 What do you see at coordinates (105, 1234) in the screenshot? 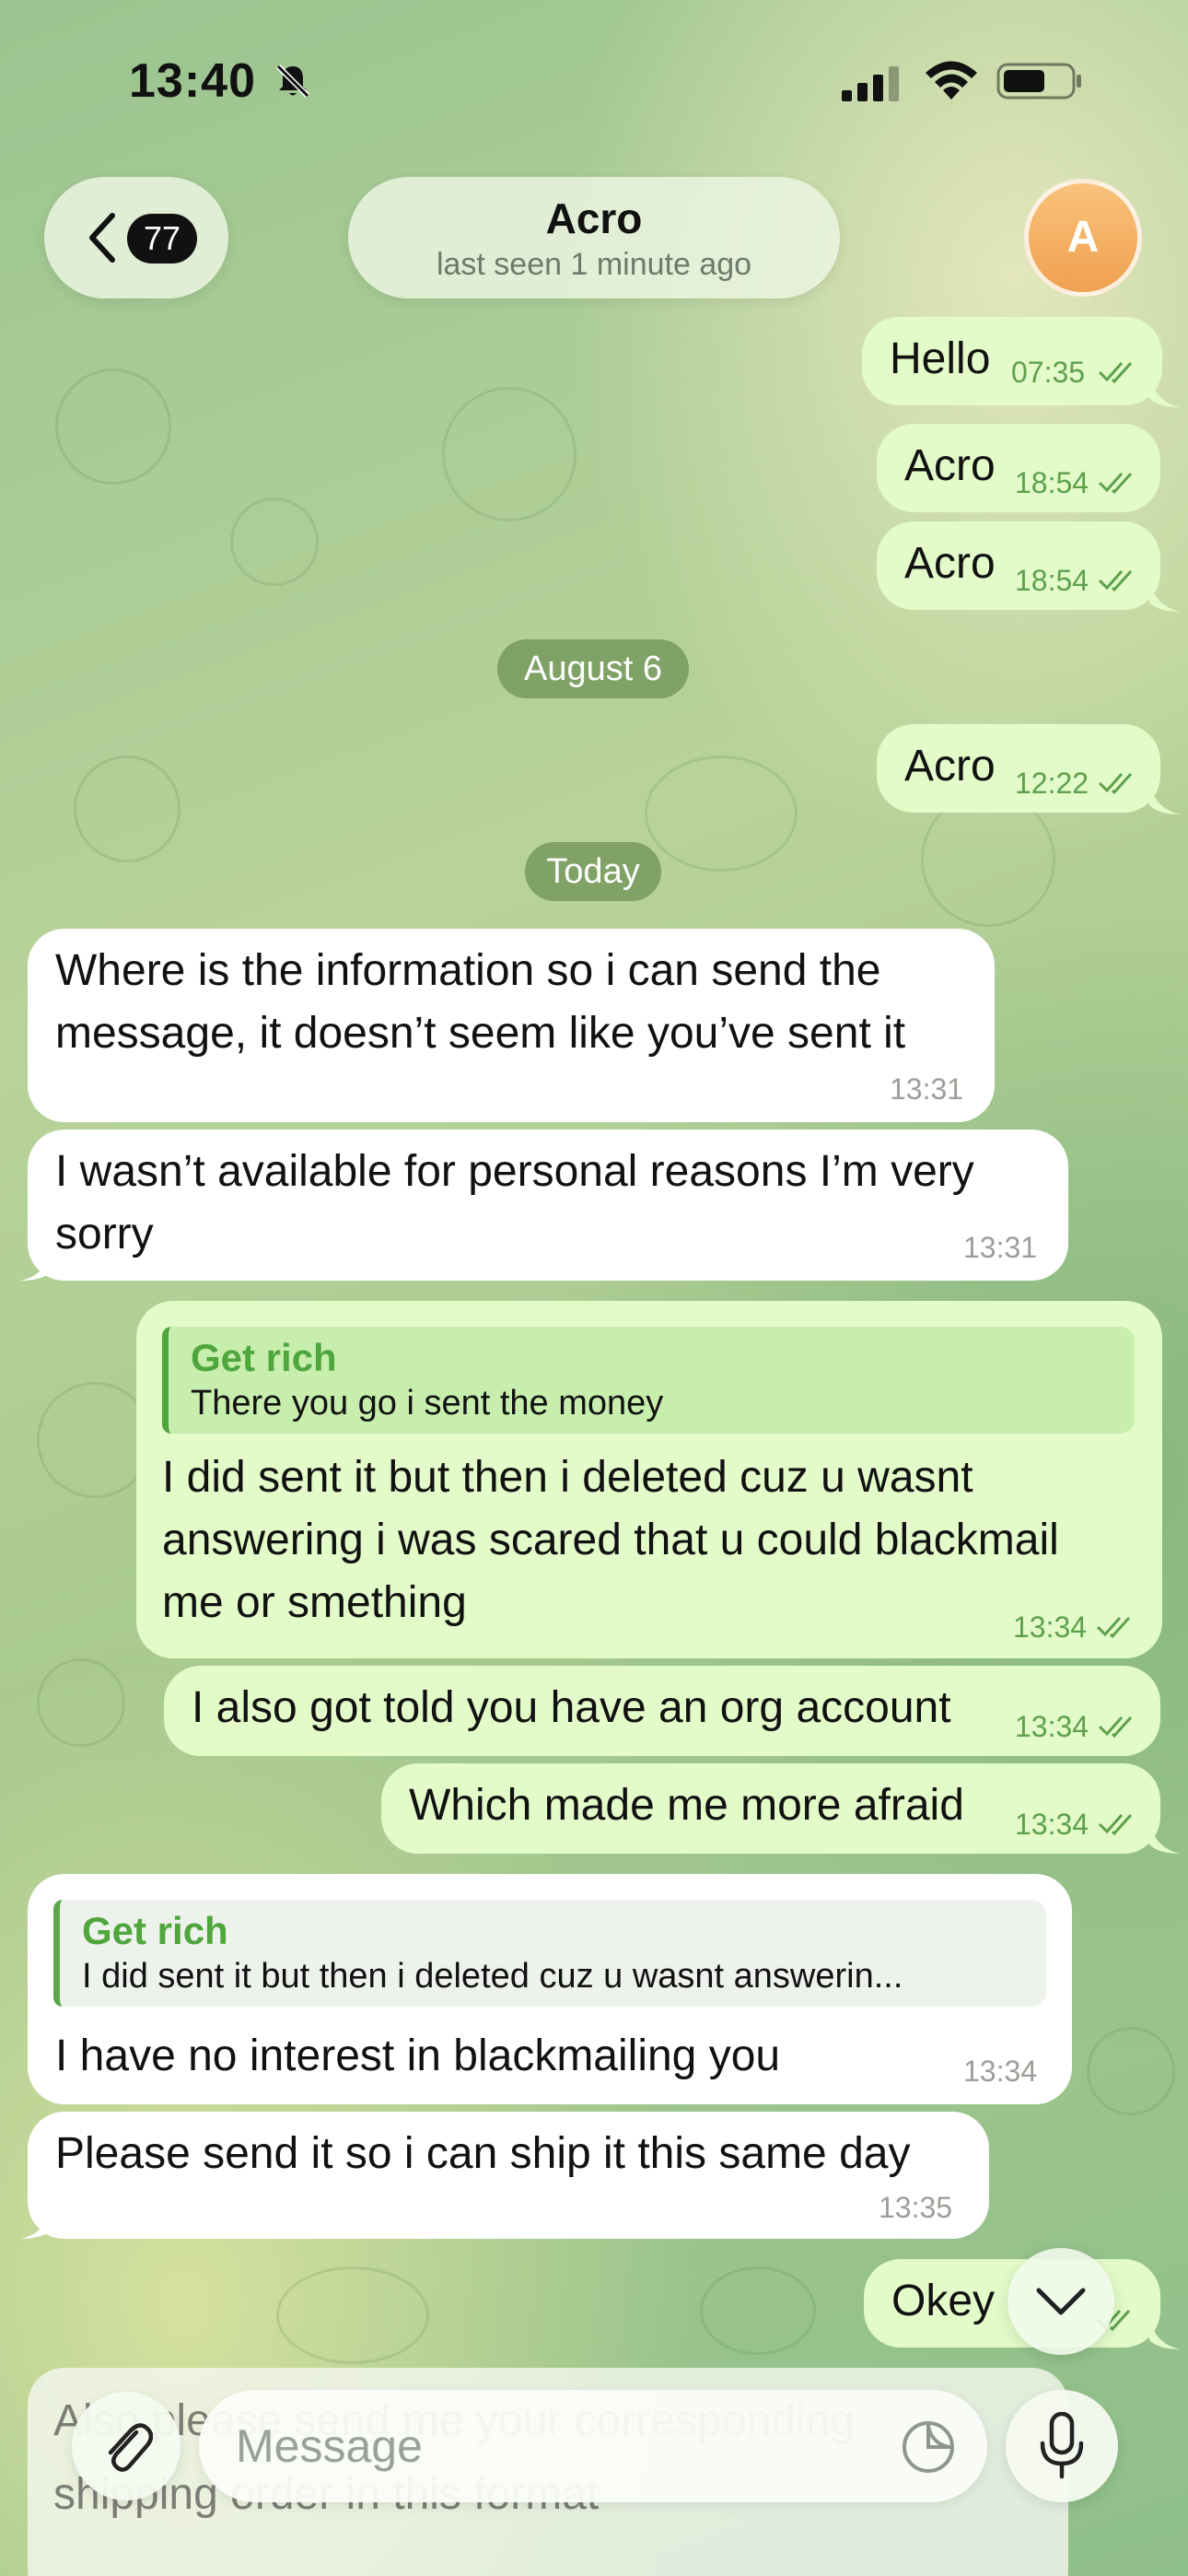
I see `message-line: sorry` at bounding box center [105, 1234].